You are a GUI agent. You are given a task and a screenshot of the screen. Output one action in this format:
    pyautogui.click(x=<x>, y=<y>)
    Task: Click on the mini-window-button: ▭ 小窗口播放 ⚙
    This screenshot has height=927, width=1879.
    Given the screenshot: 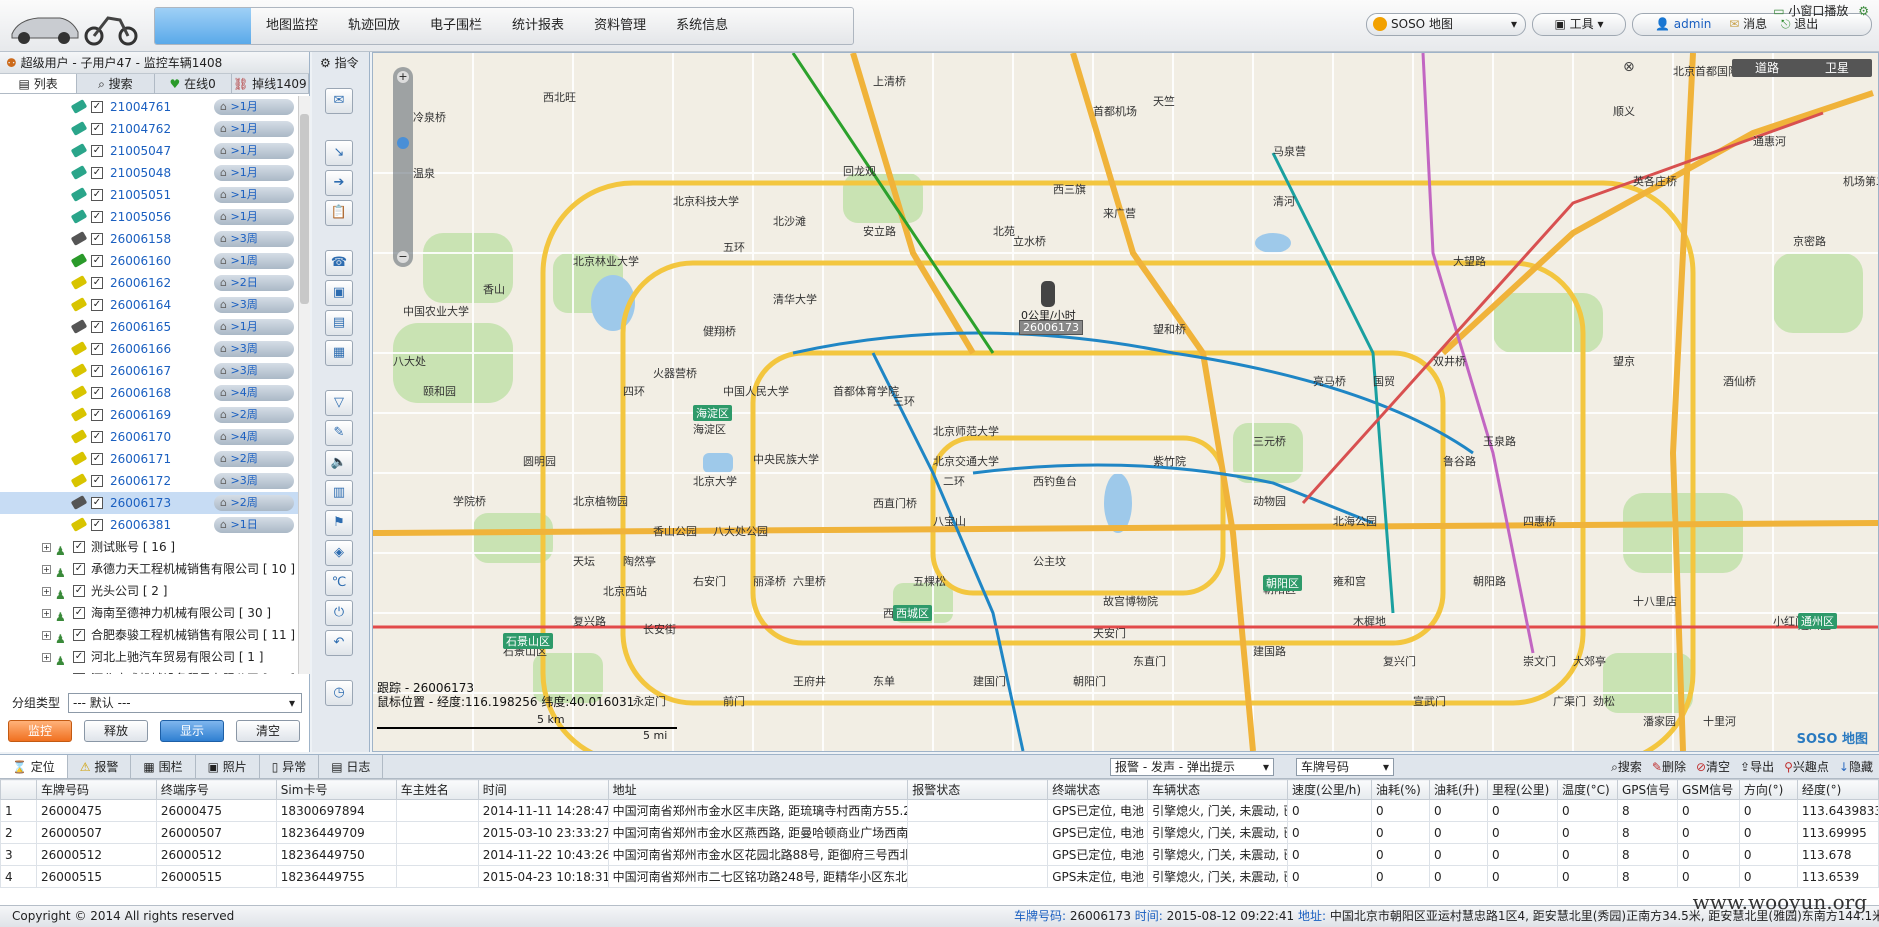 What is the action you would take?
    pyautogui.click(x=1821, y=12)
    